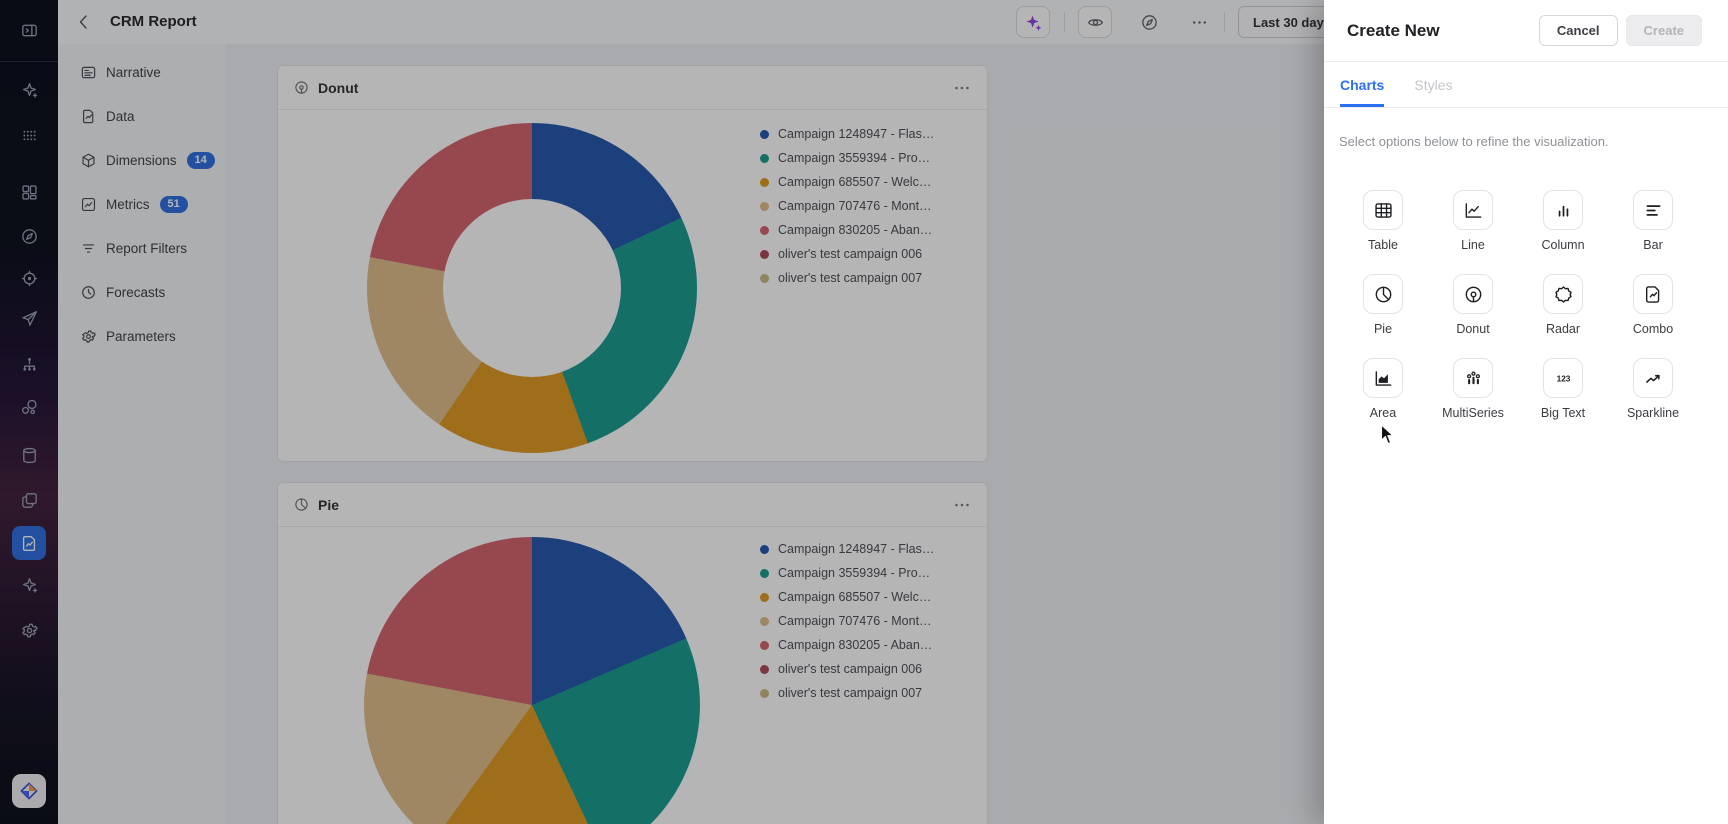 This screenshot has width=1728, height=824. I want to click on cancel-button: Cancel, so click(1578, 30).